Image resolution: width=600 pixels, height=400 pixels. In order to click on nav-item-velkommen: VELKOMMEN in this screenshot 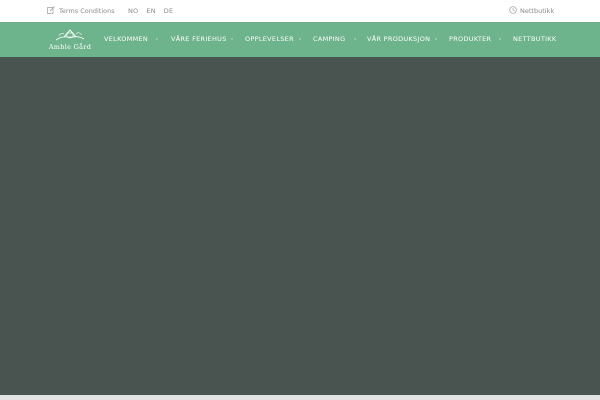, I will do `click(126, 39)`.